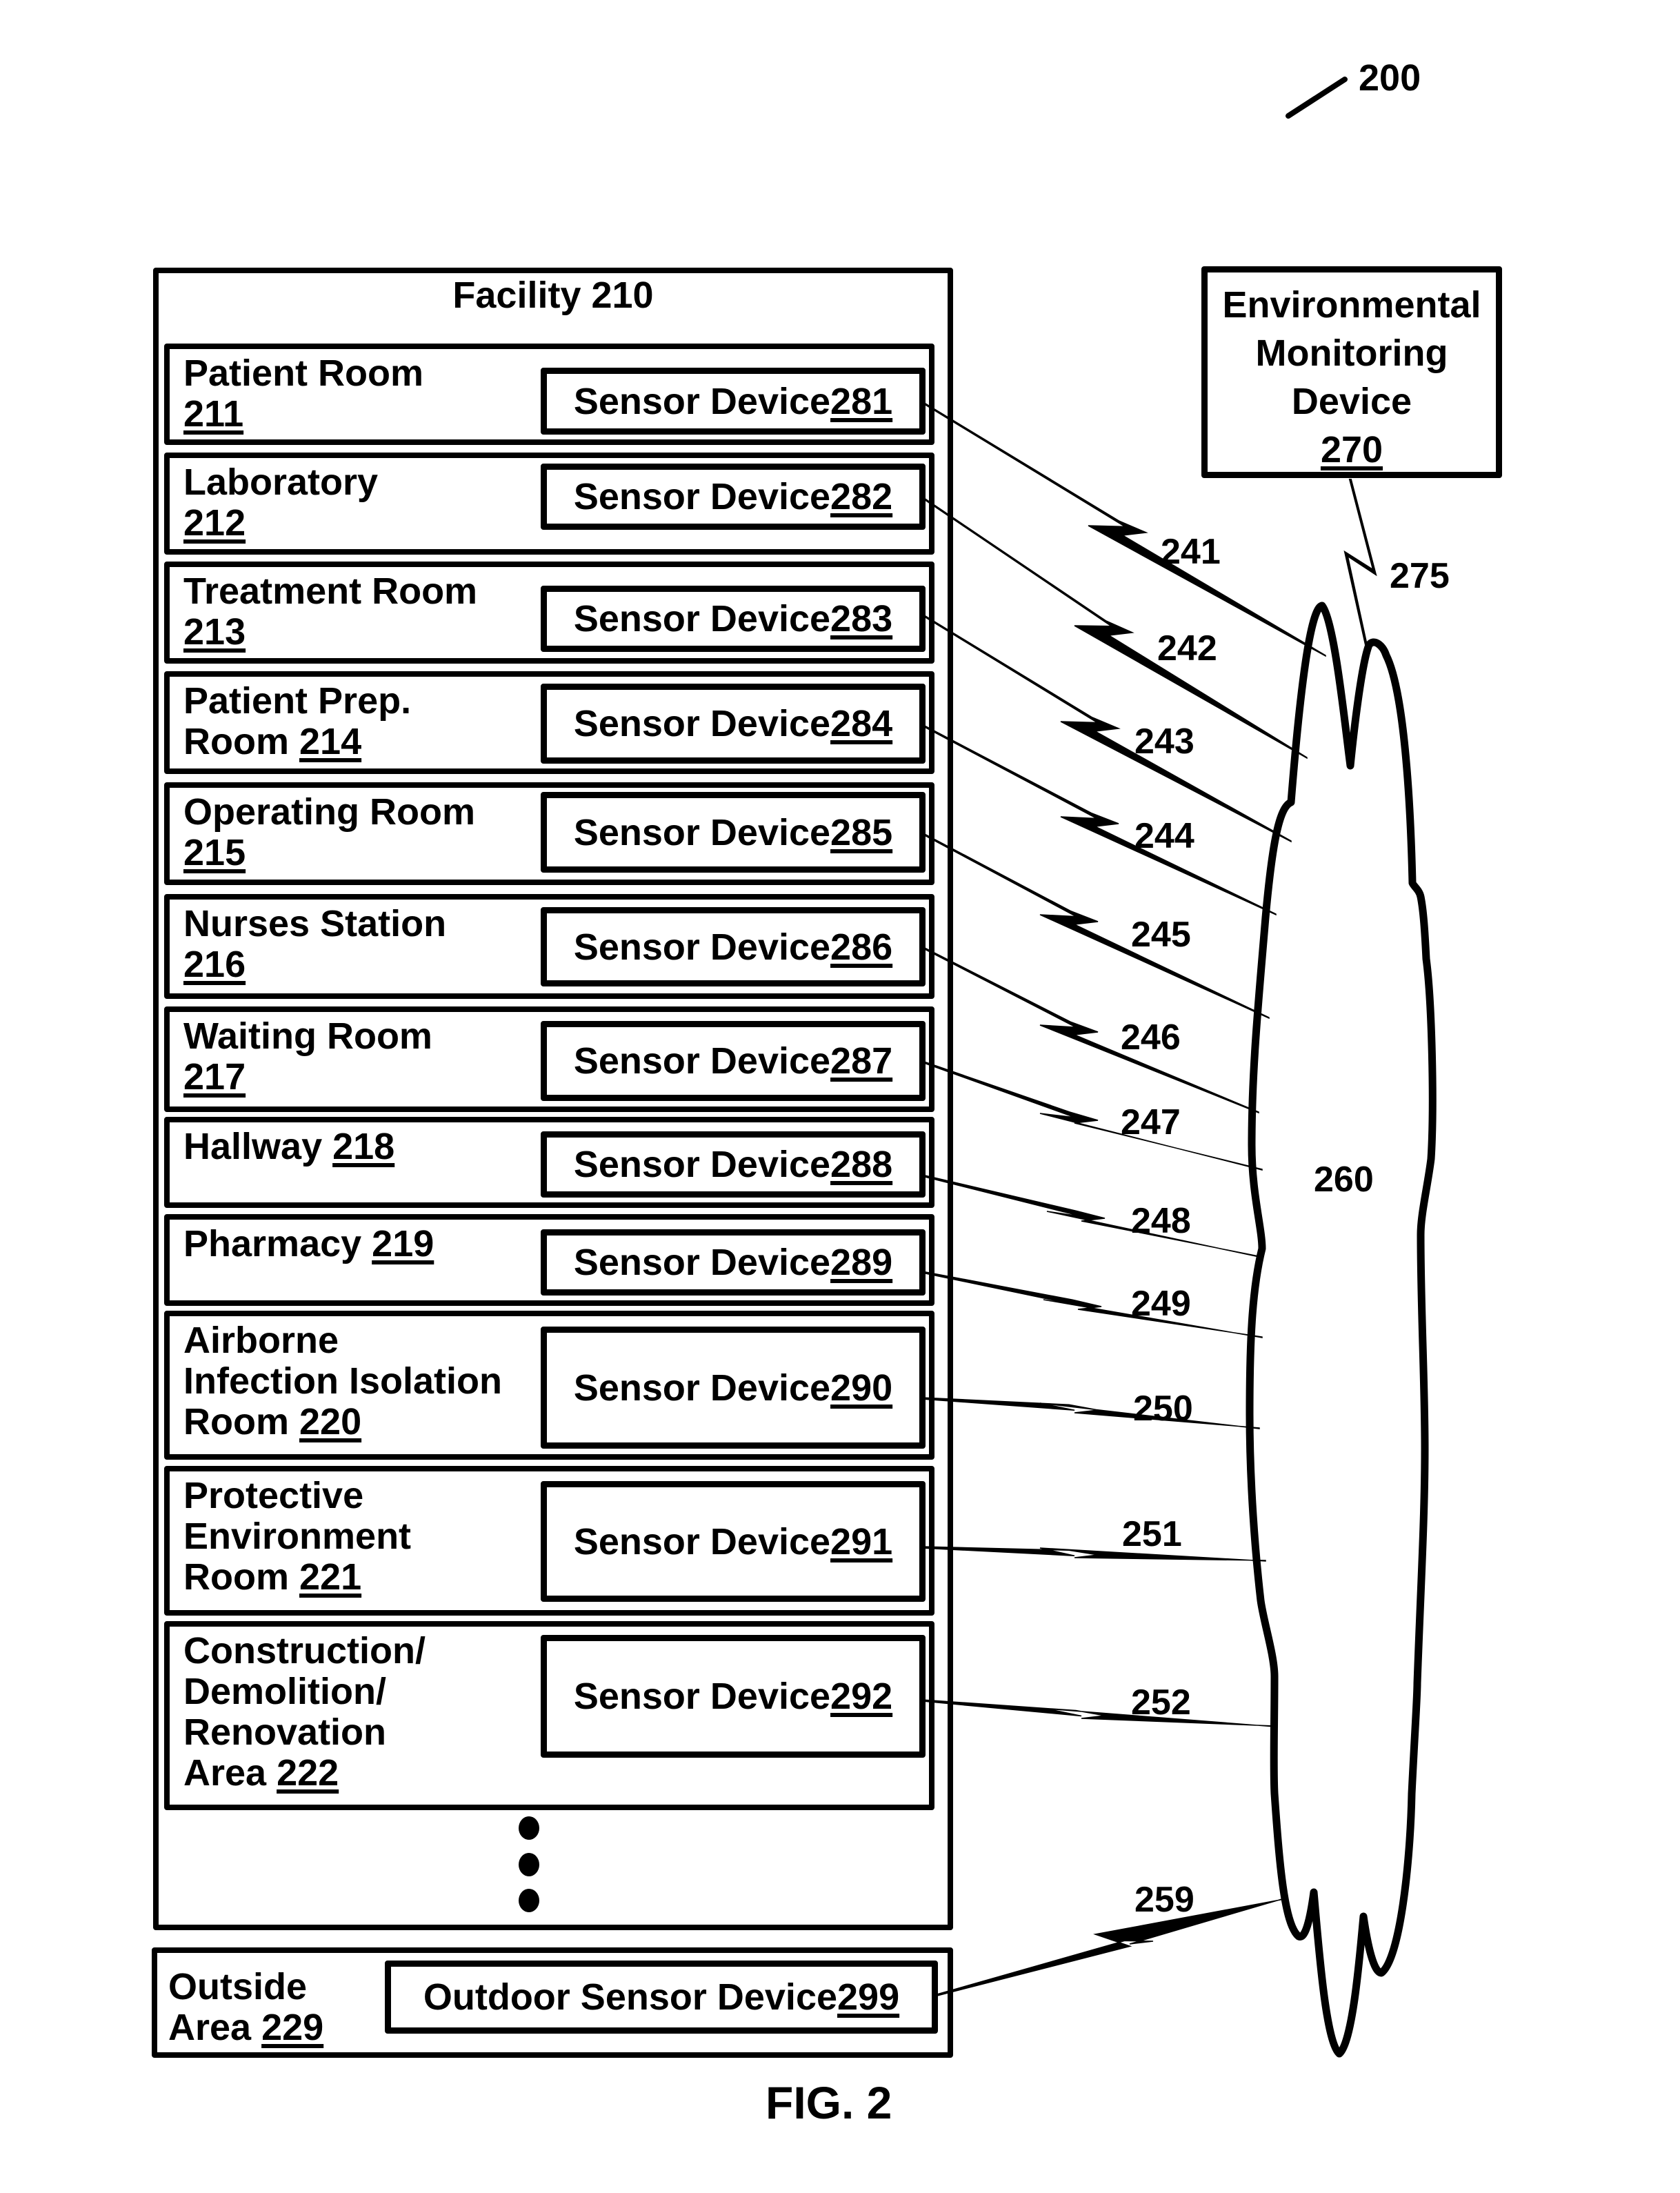 The image size is (1680, 2193). Describe the element at coordinates (861, 832) in the screenshot. I see `sensor-ref: 285` at that location.